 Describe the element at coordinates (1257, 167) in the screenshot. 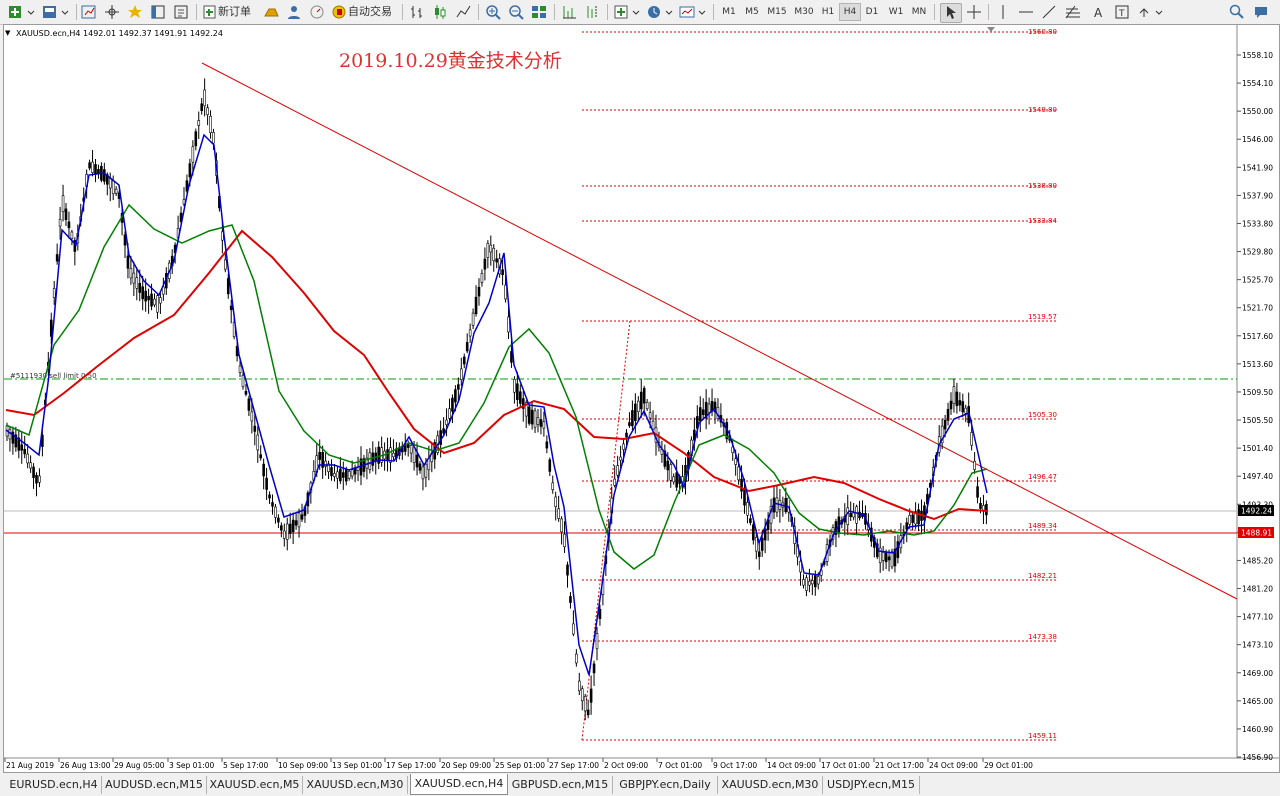

I see `price-axis-label: 1541.90` at that location.